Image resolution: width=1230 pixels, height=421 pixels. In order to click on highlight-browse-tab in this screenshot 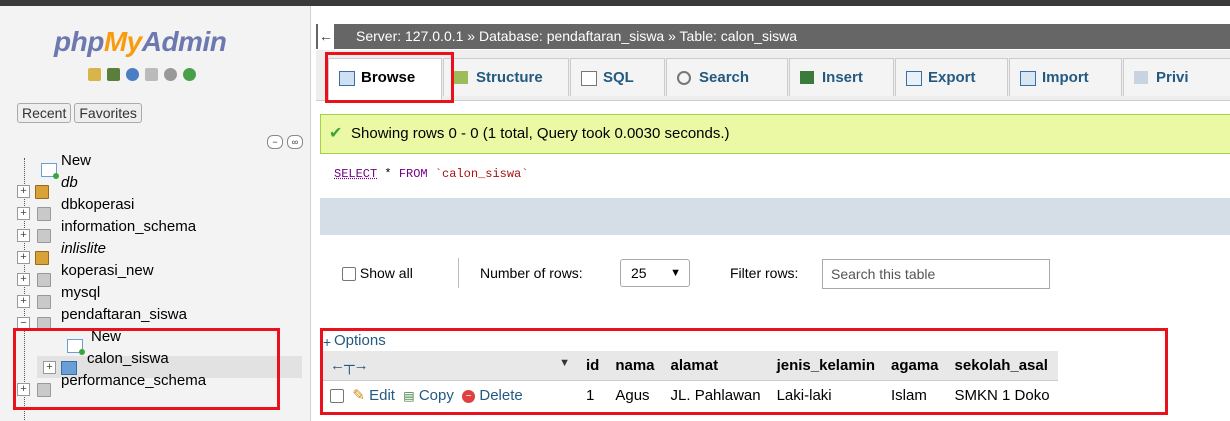, I will do `click(389, 77)`.